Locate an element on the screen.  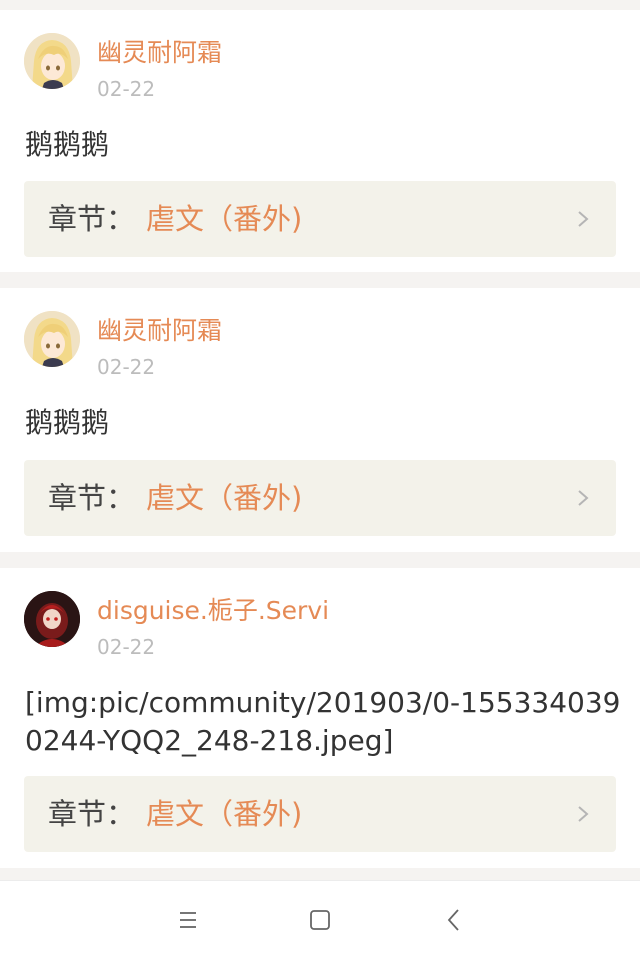
menu-icon is located at coordinates (188, 920).